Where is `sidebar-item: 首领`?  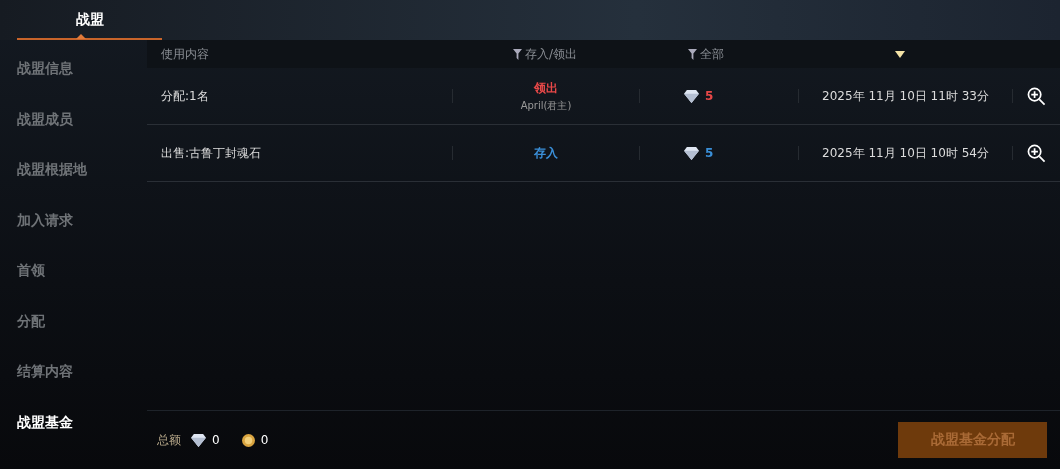
sidebar-item: 首领 is located at coordinates (73, 275).